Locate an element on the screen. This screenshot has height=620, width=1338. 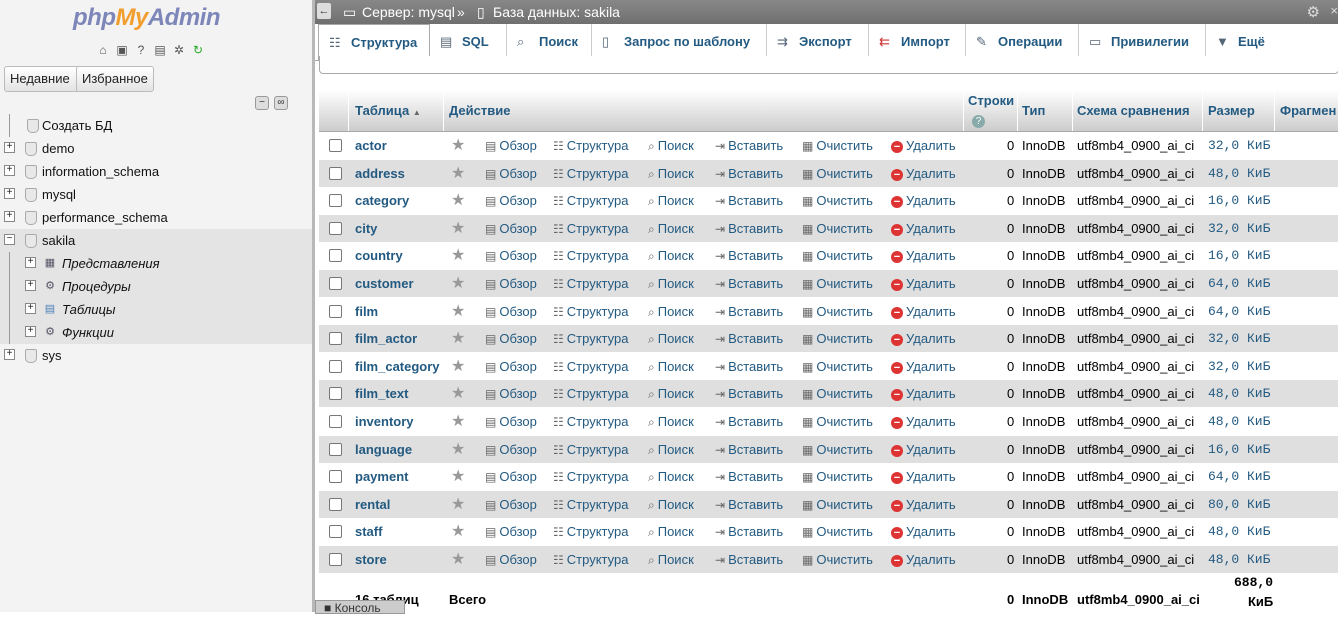
tree-item-functions: + ⚙ Функции is located at coordinates (156, 332).